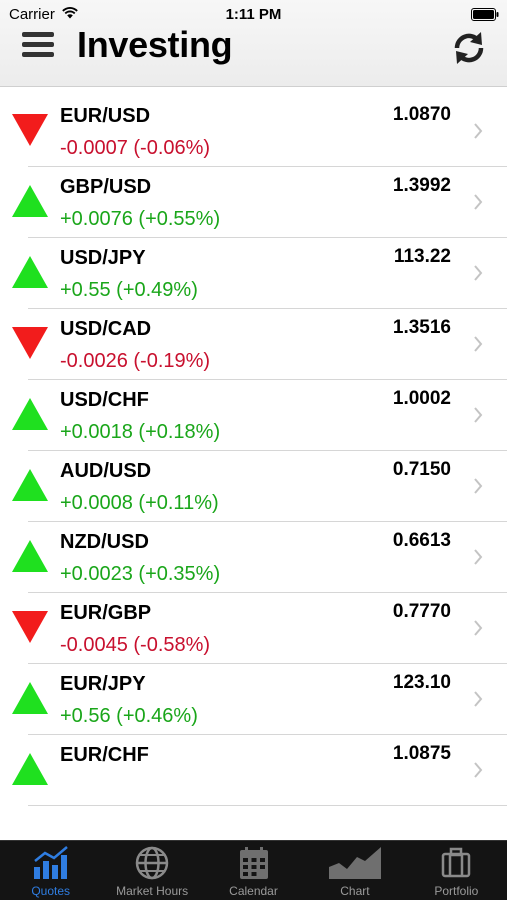  I want to click on pair-name: EUR/CHF, so click(104, 755).